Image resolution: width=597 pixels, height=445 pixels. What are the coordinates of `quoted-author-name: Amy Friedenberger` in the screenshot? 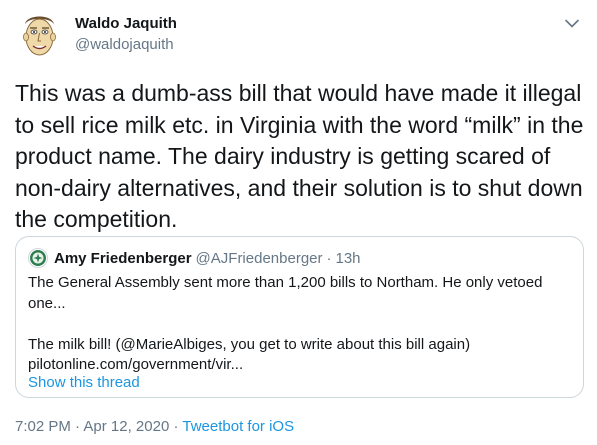 It's located at (123, 258).